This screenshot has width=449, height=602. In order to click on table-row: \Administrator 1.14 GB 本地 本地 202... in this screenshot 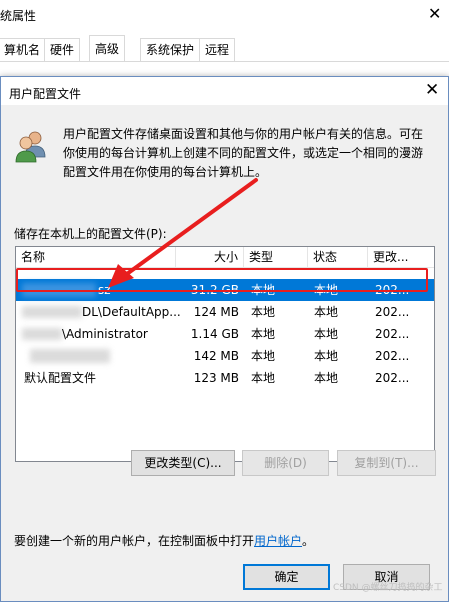, I will do `click(225, 334)`.